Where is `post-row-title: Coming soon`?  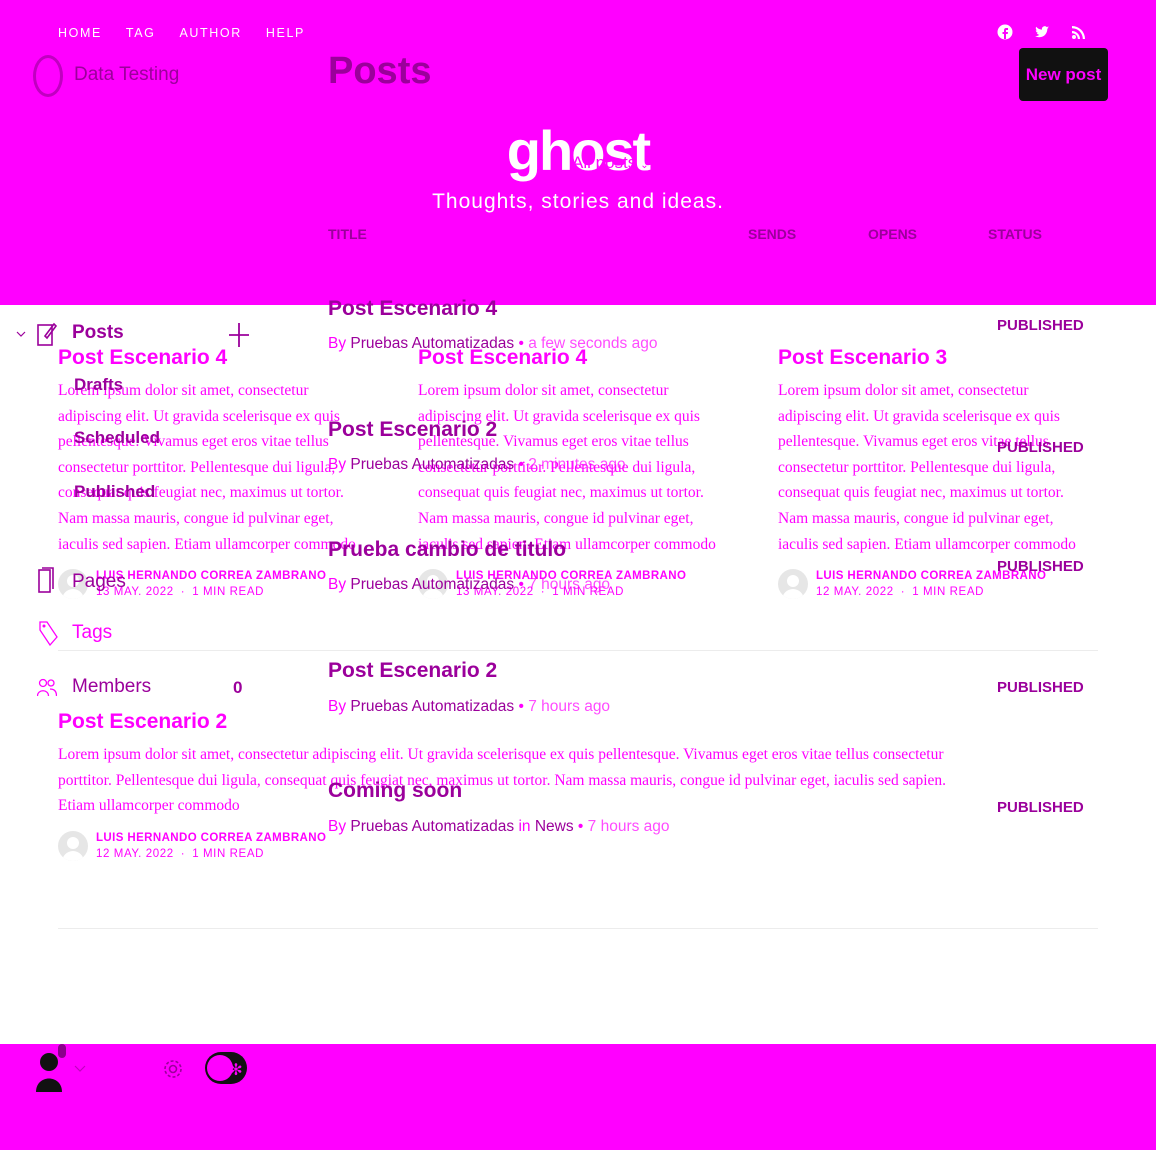
post-row-title: Coming soon is located at coordinates (395, 791).